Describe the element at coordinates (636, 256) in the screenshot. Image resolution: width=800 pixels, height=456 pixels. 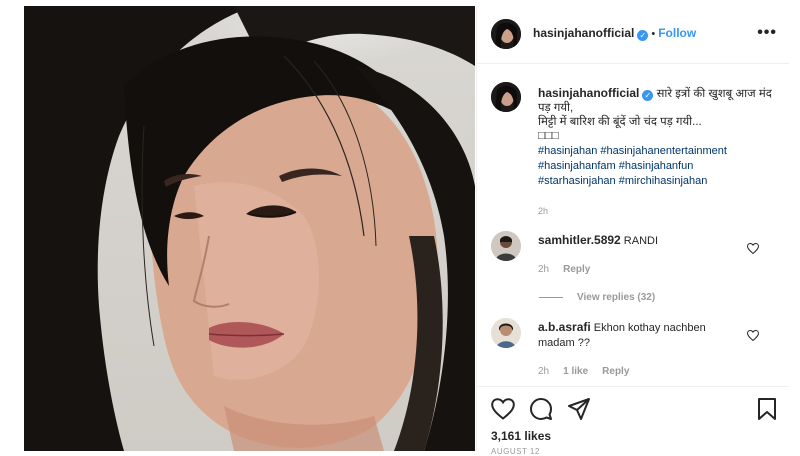
I see `comment: samhitler.5892 RANDI 2h Reply` at that location.